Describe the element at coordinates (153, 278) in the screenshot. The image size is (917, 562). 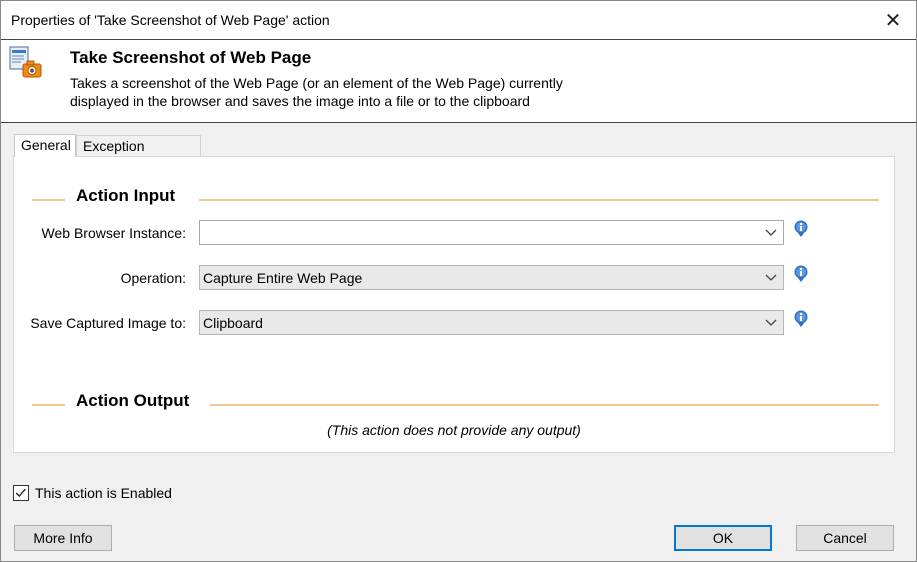
I see `operation-label: Operation:` at that location.